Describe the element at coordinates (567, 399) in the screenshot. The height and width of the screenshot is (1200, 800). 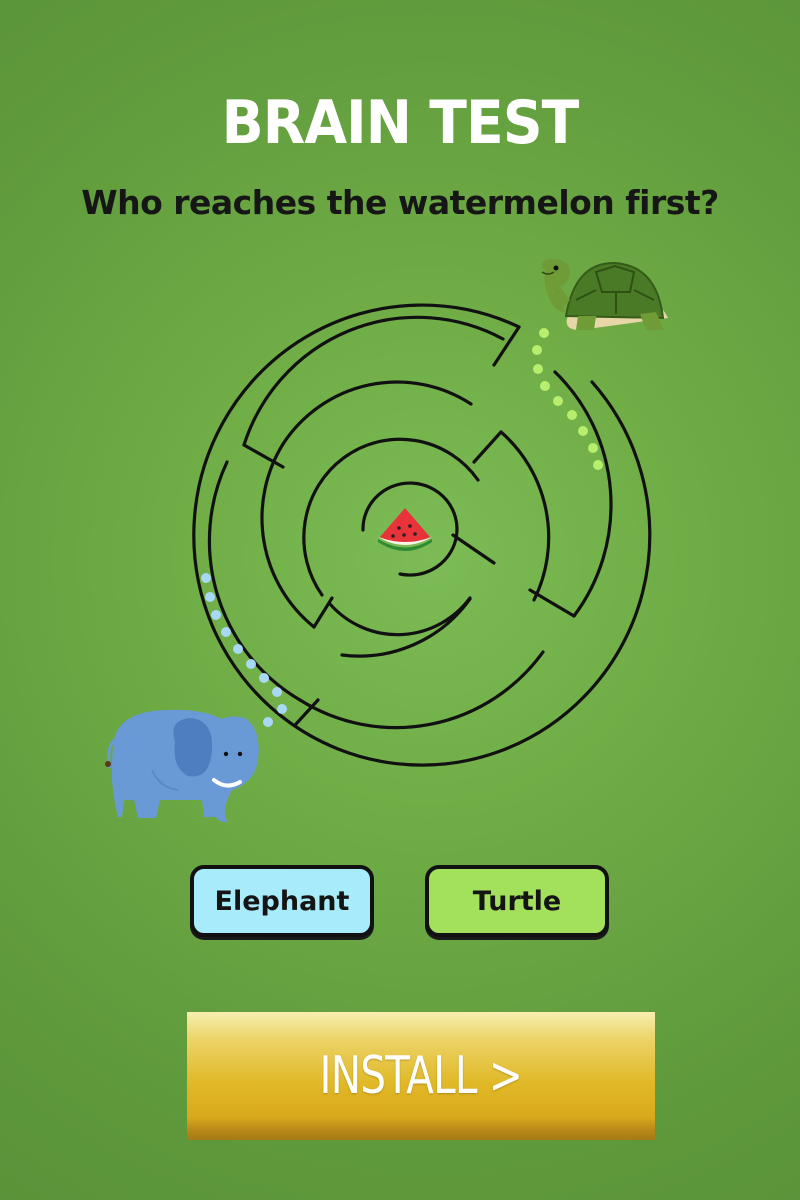
I see `turtle-path` at that location.